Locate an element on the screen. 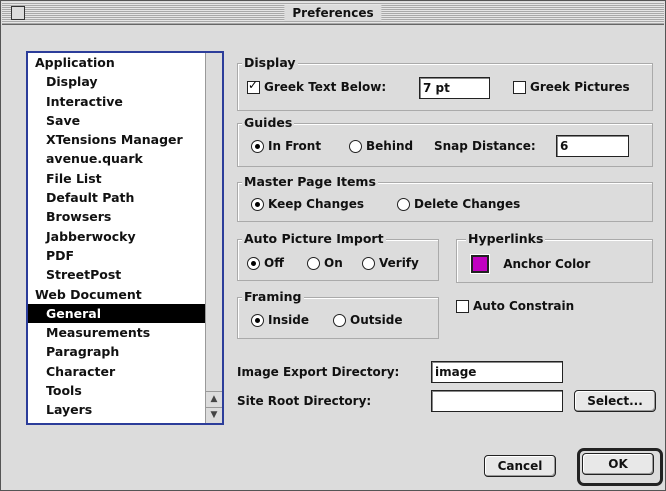  auto-picture-import-title: Auto Picture Import is located at coordinates (314, 238).